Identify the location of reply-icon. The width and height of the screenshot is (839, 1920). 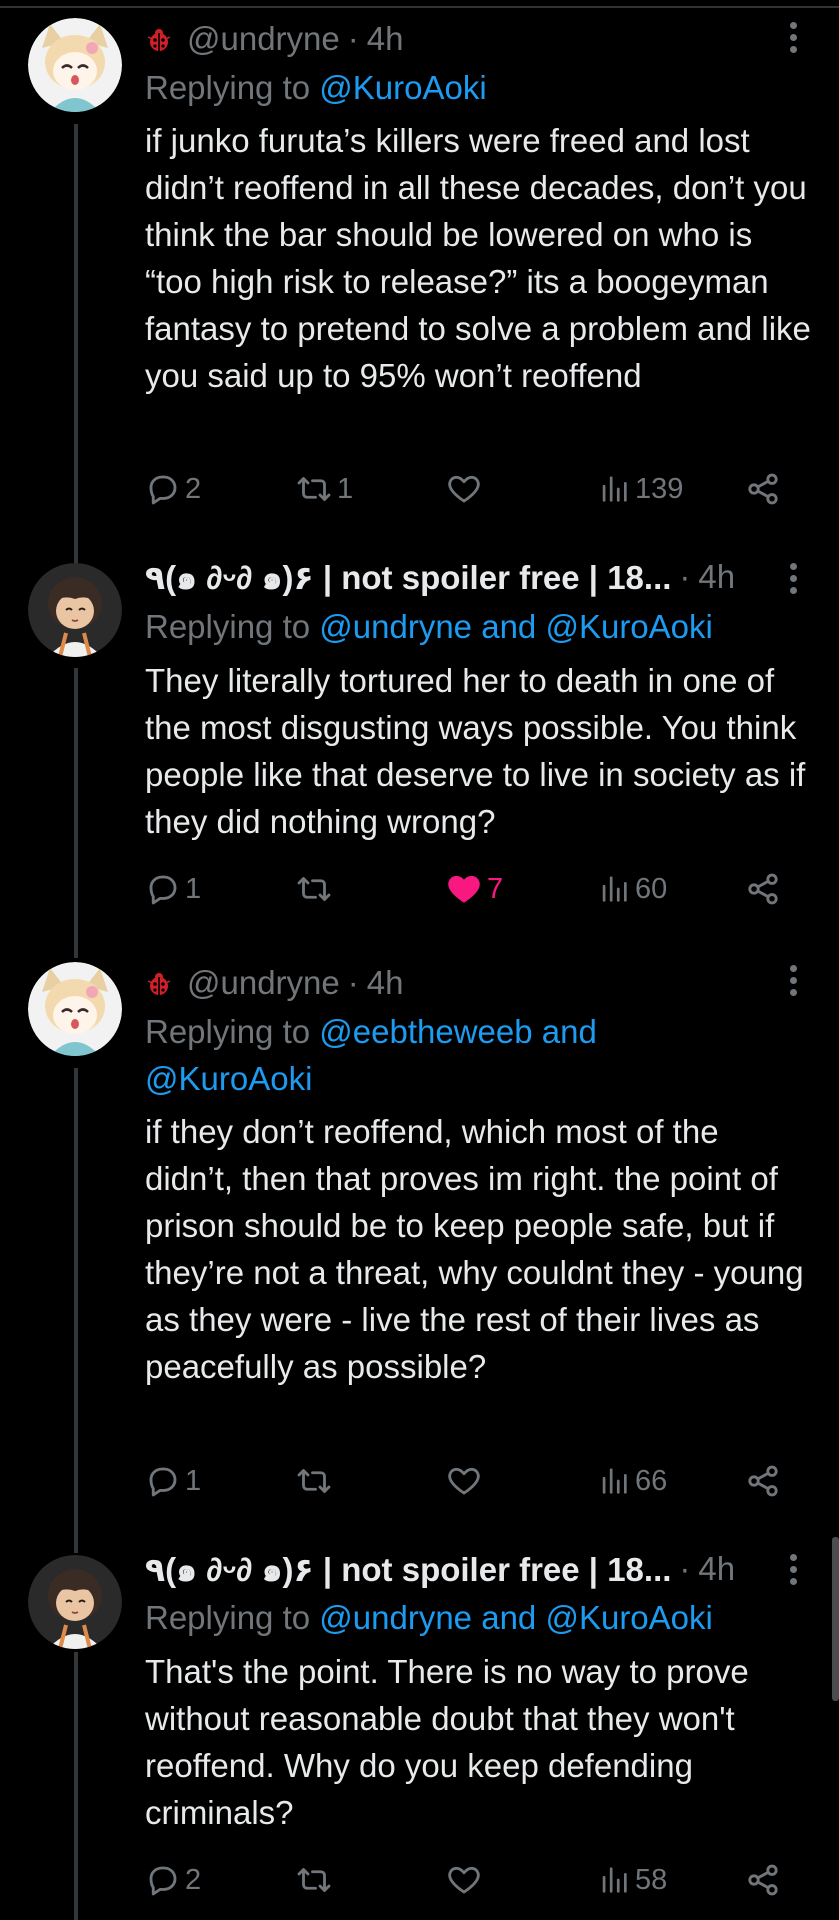
(163, 890).